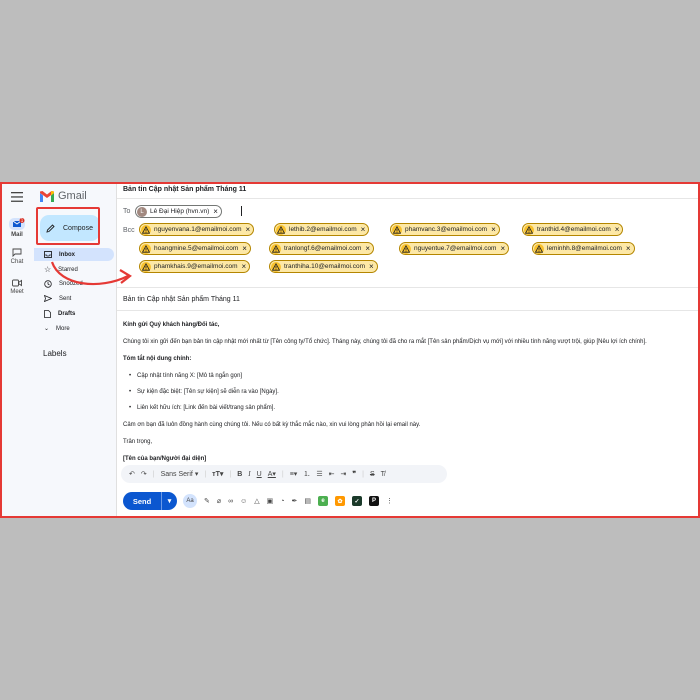  What do you see at coordinates (294, 474) in the screenshot?
I see `align-icon: ≡▾` at bounding box center [294, 474].